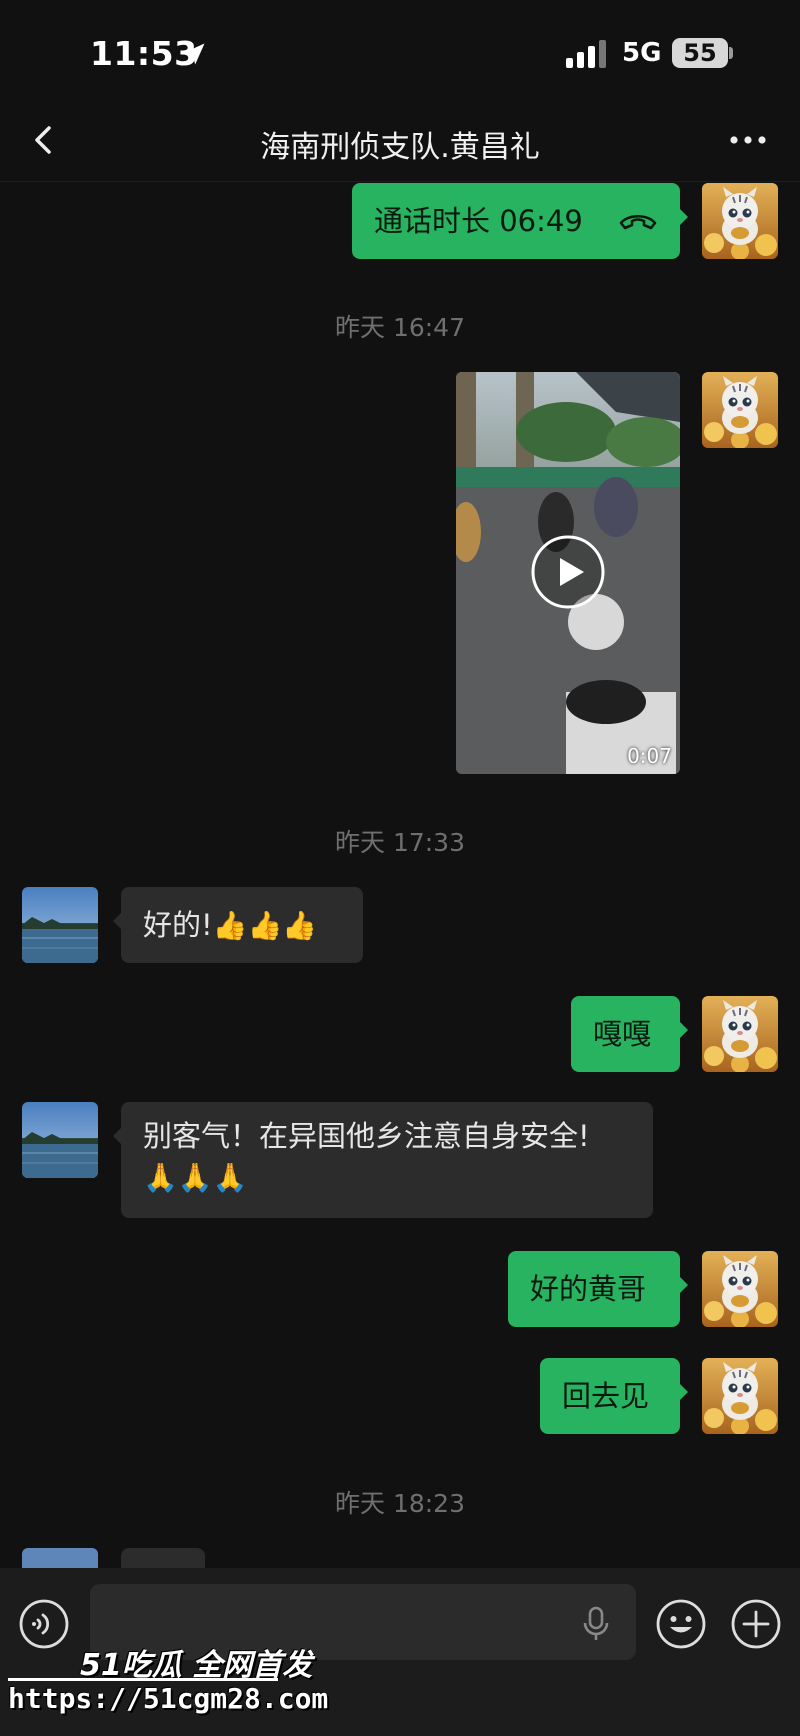 This screenshot has height=1736, width=800. Describe the element at coordinates (400, 327) in the screenshot. I see `timestamp: 昨天 16:47` at that location.